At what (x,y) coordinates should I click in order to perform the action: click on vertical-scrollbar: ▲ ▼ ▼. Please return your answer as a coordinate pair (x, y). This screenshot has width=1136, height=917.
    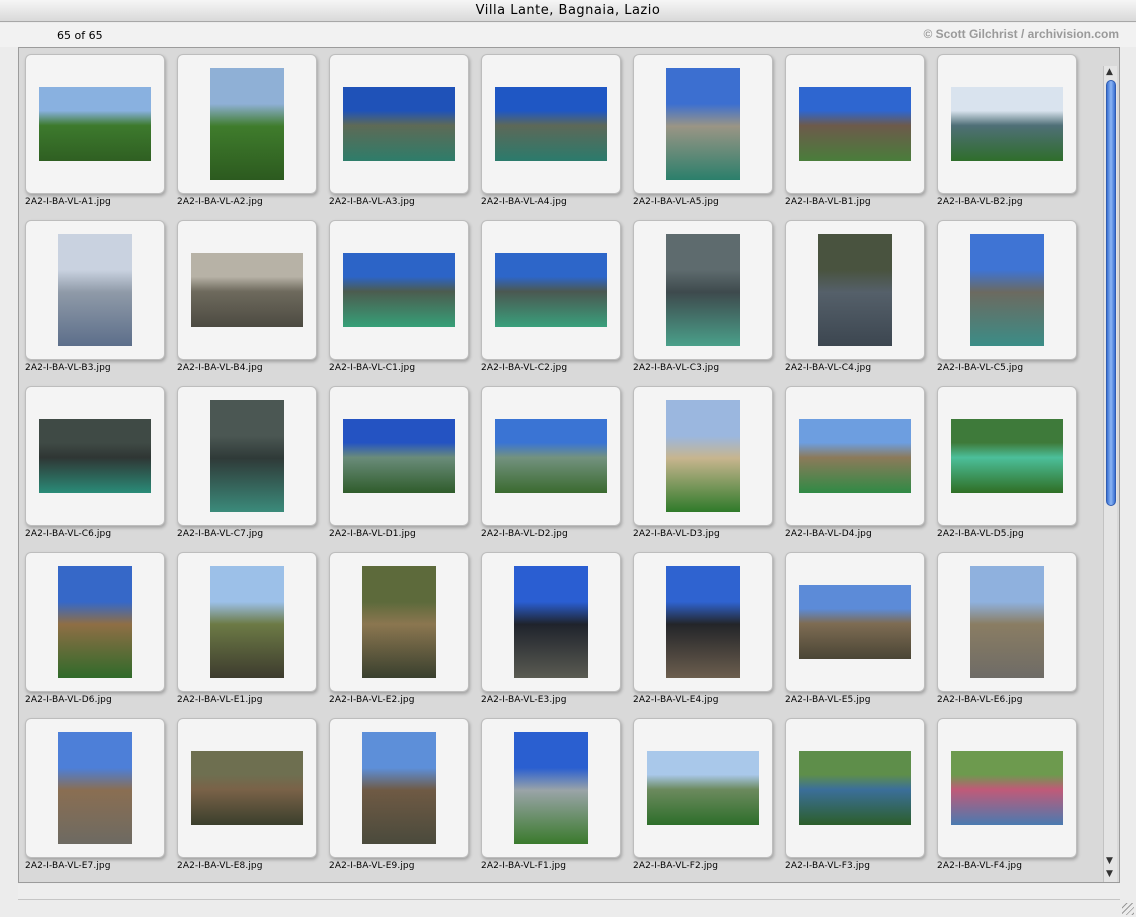
    Looking at the image, I should click on (1110, 474).